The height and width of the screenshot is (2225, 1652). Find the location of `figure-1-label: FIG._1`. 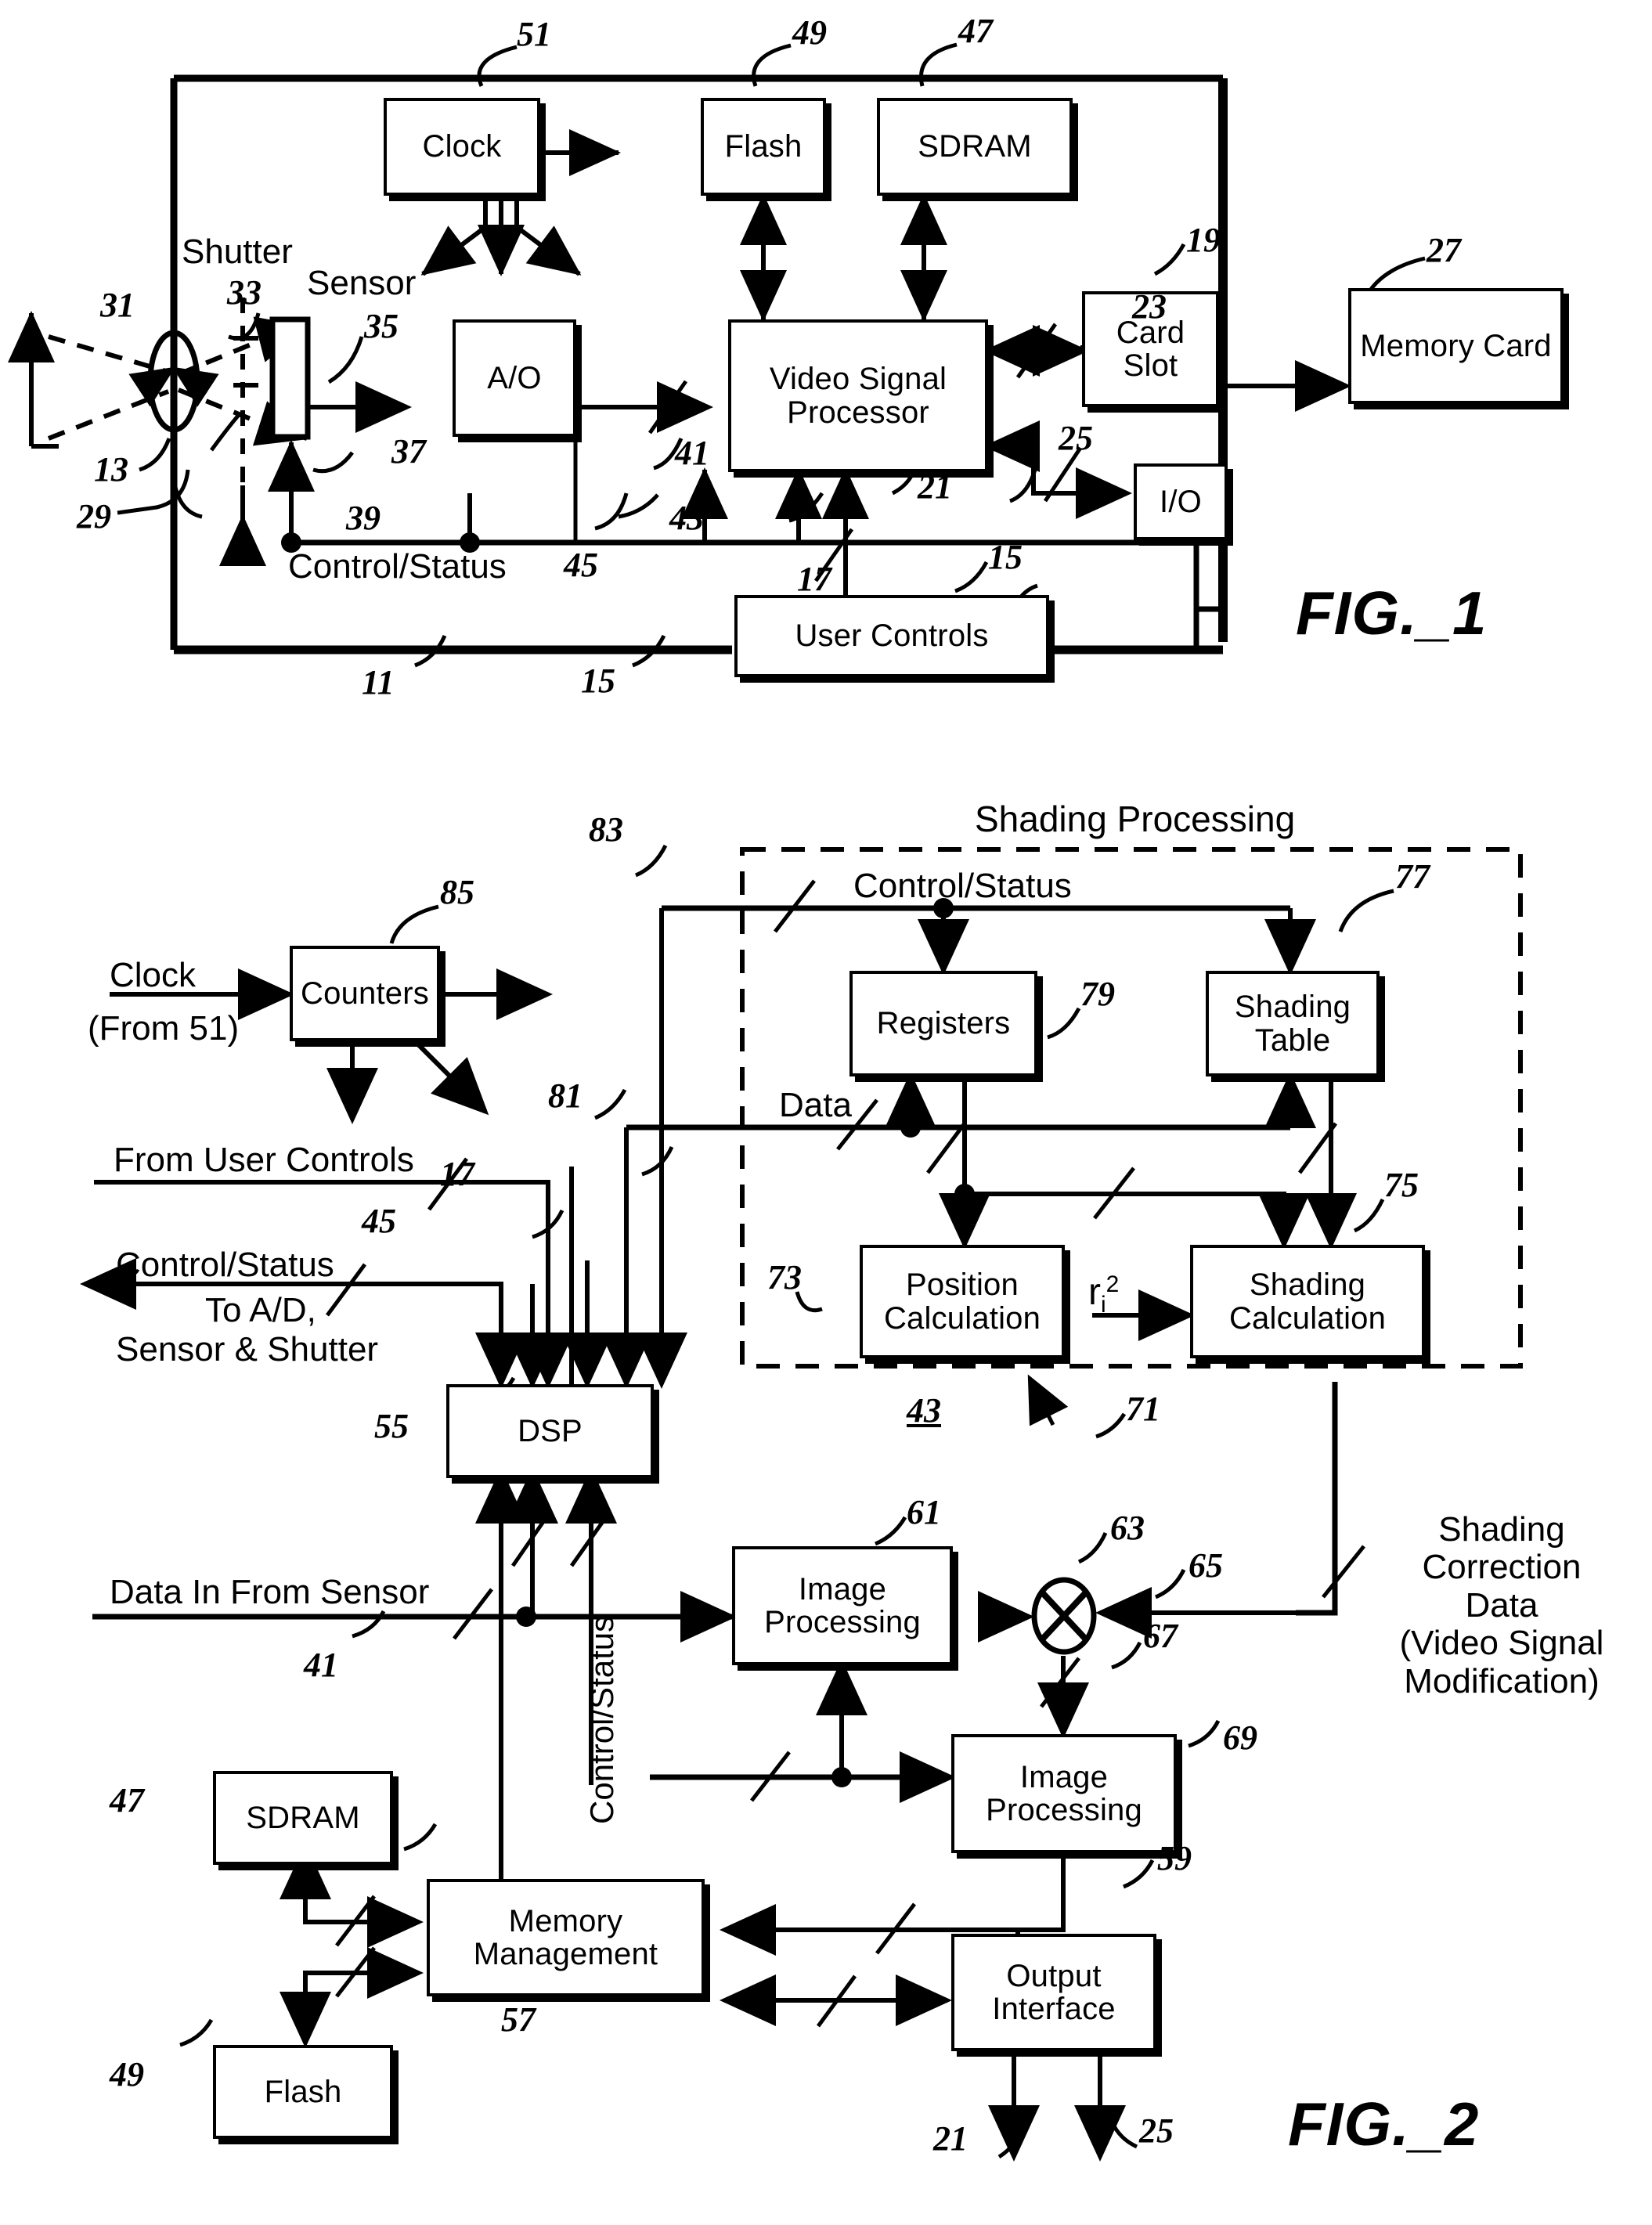

figure-1-label: FIG._1 is located at coordinates (1392, 613).